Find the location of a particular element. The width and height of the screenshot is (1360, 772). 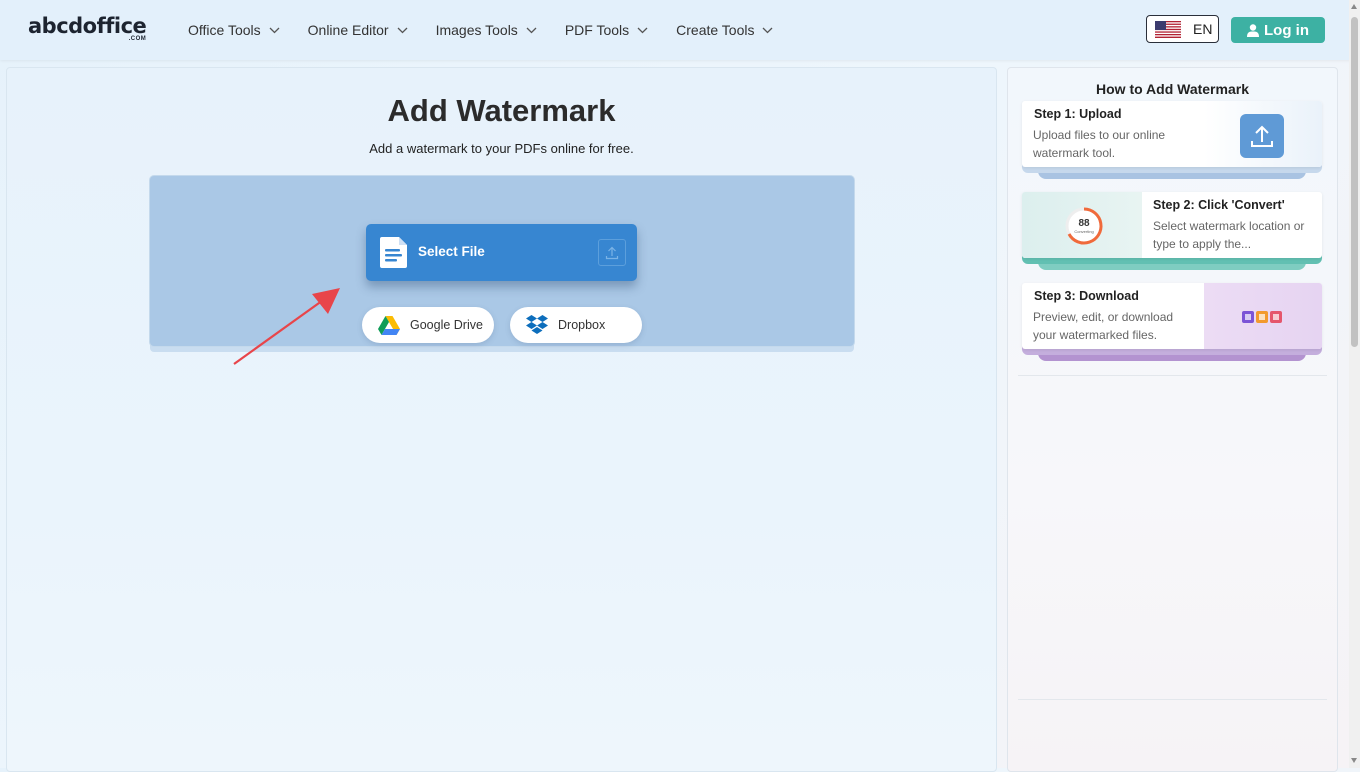

logo-text: abcdoffice is located at coordinates (87, 26).